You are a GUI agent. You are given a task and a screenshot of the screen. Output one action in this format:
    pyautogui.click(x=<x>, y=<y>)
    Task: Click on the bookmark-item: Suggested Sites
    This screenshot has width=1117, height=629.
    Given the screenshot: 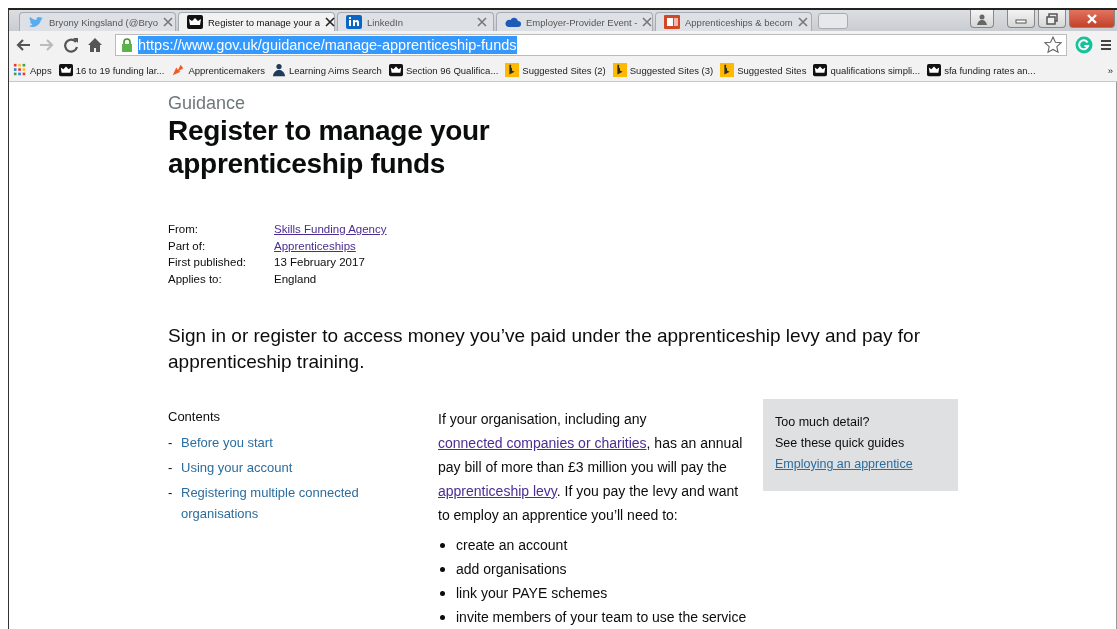 What is the action you would take?
    pyautogui.click(x=763, y=70)
    